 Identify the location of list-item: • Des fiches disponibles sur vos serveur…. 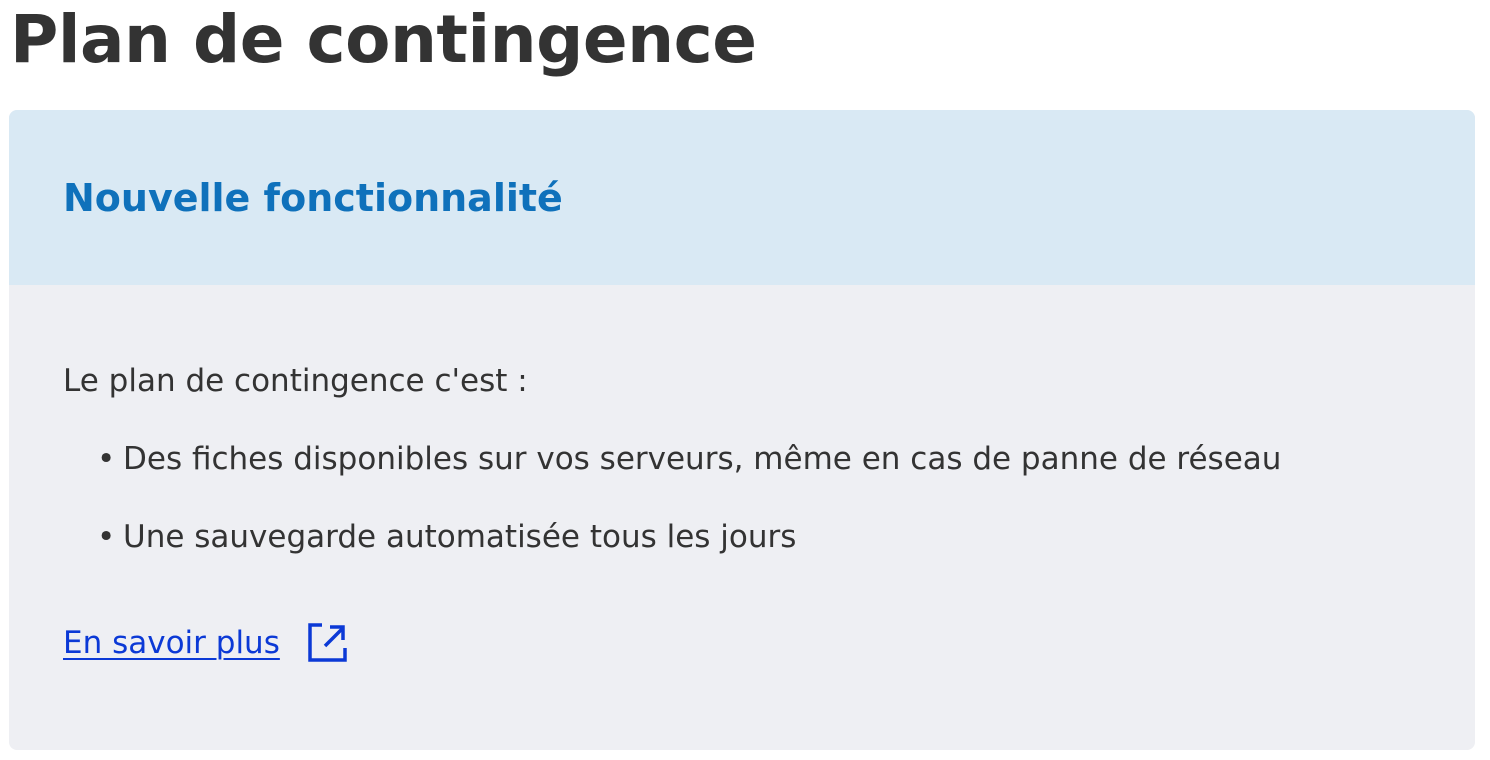
(689, 476).